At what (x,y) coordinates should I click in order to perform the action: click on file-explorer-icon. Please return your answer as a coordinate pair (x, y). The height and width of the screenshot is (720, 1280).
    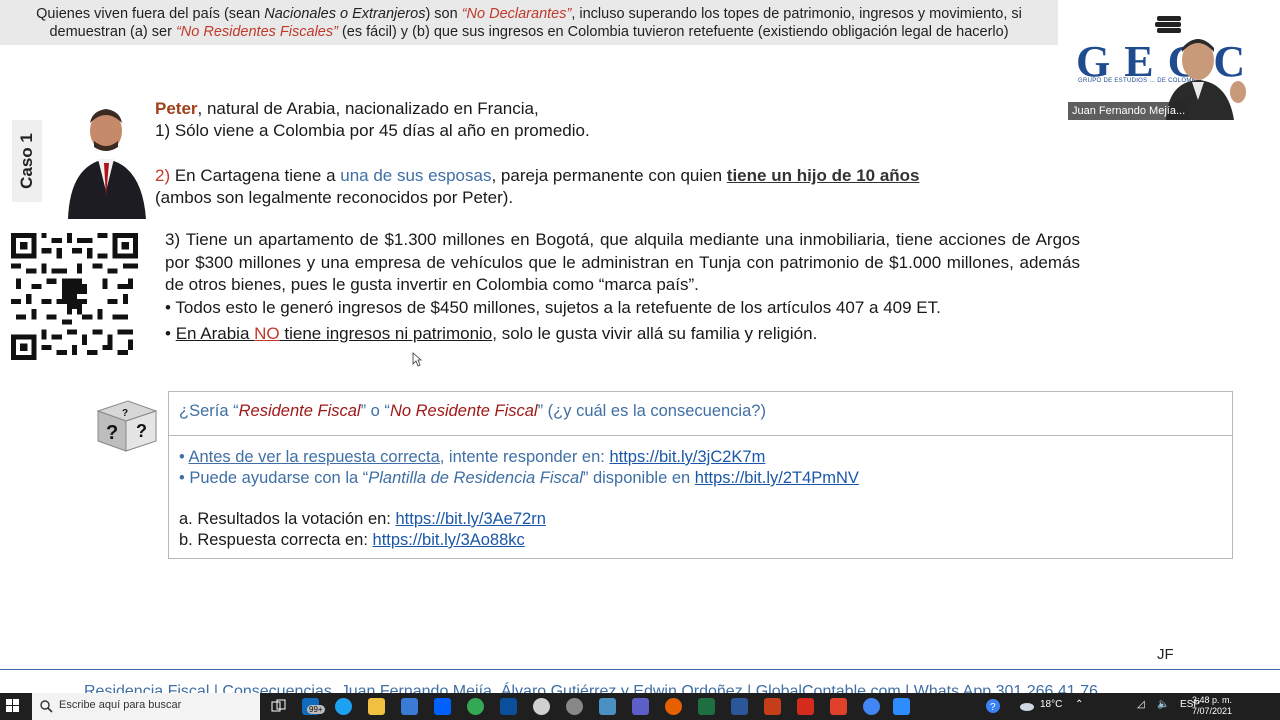
    Looking at the image, I should click on (376, 706).